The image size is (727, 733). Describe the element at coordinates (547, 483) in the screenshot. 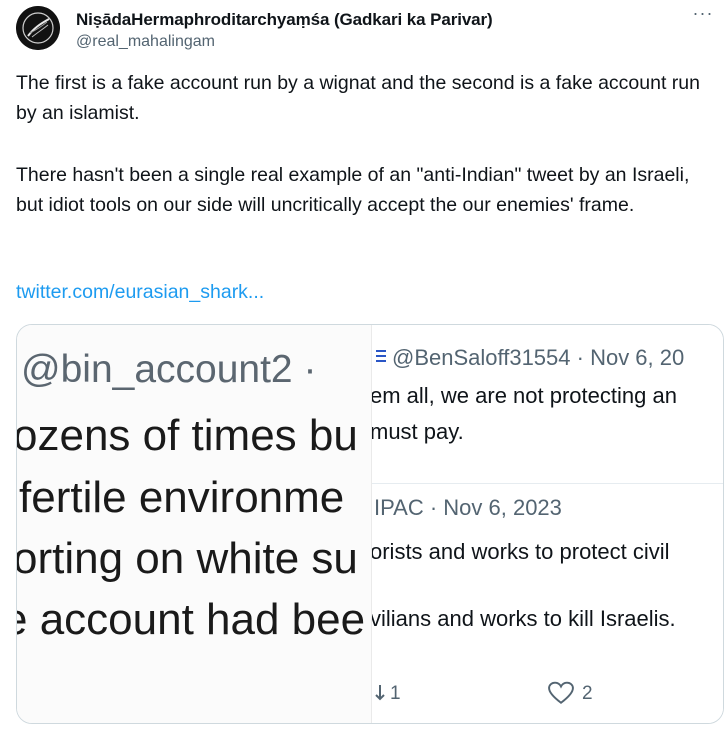

I see `divider` at that location.